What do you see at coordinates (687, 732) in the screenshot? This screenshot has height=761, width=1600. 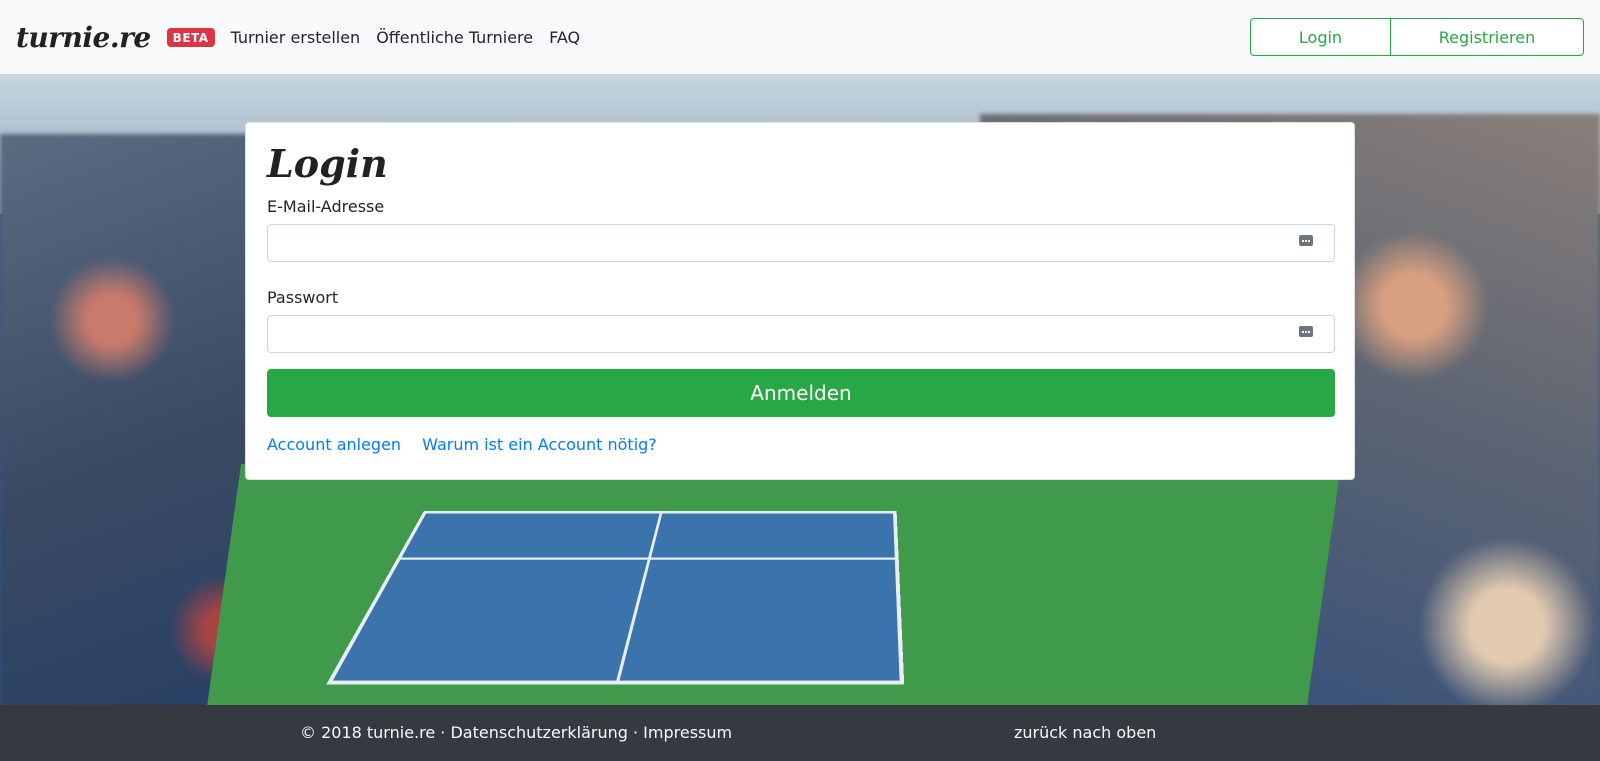 I see `imprint-link: Impressum` at bounding box center [687, 732].